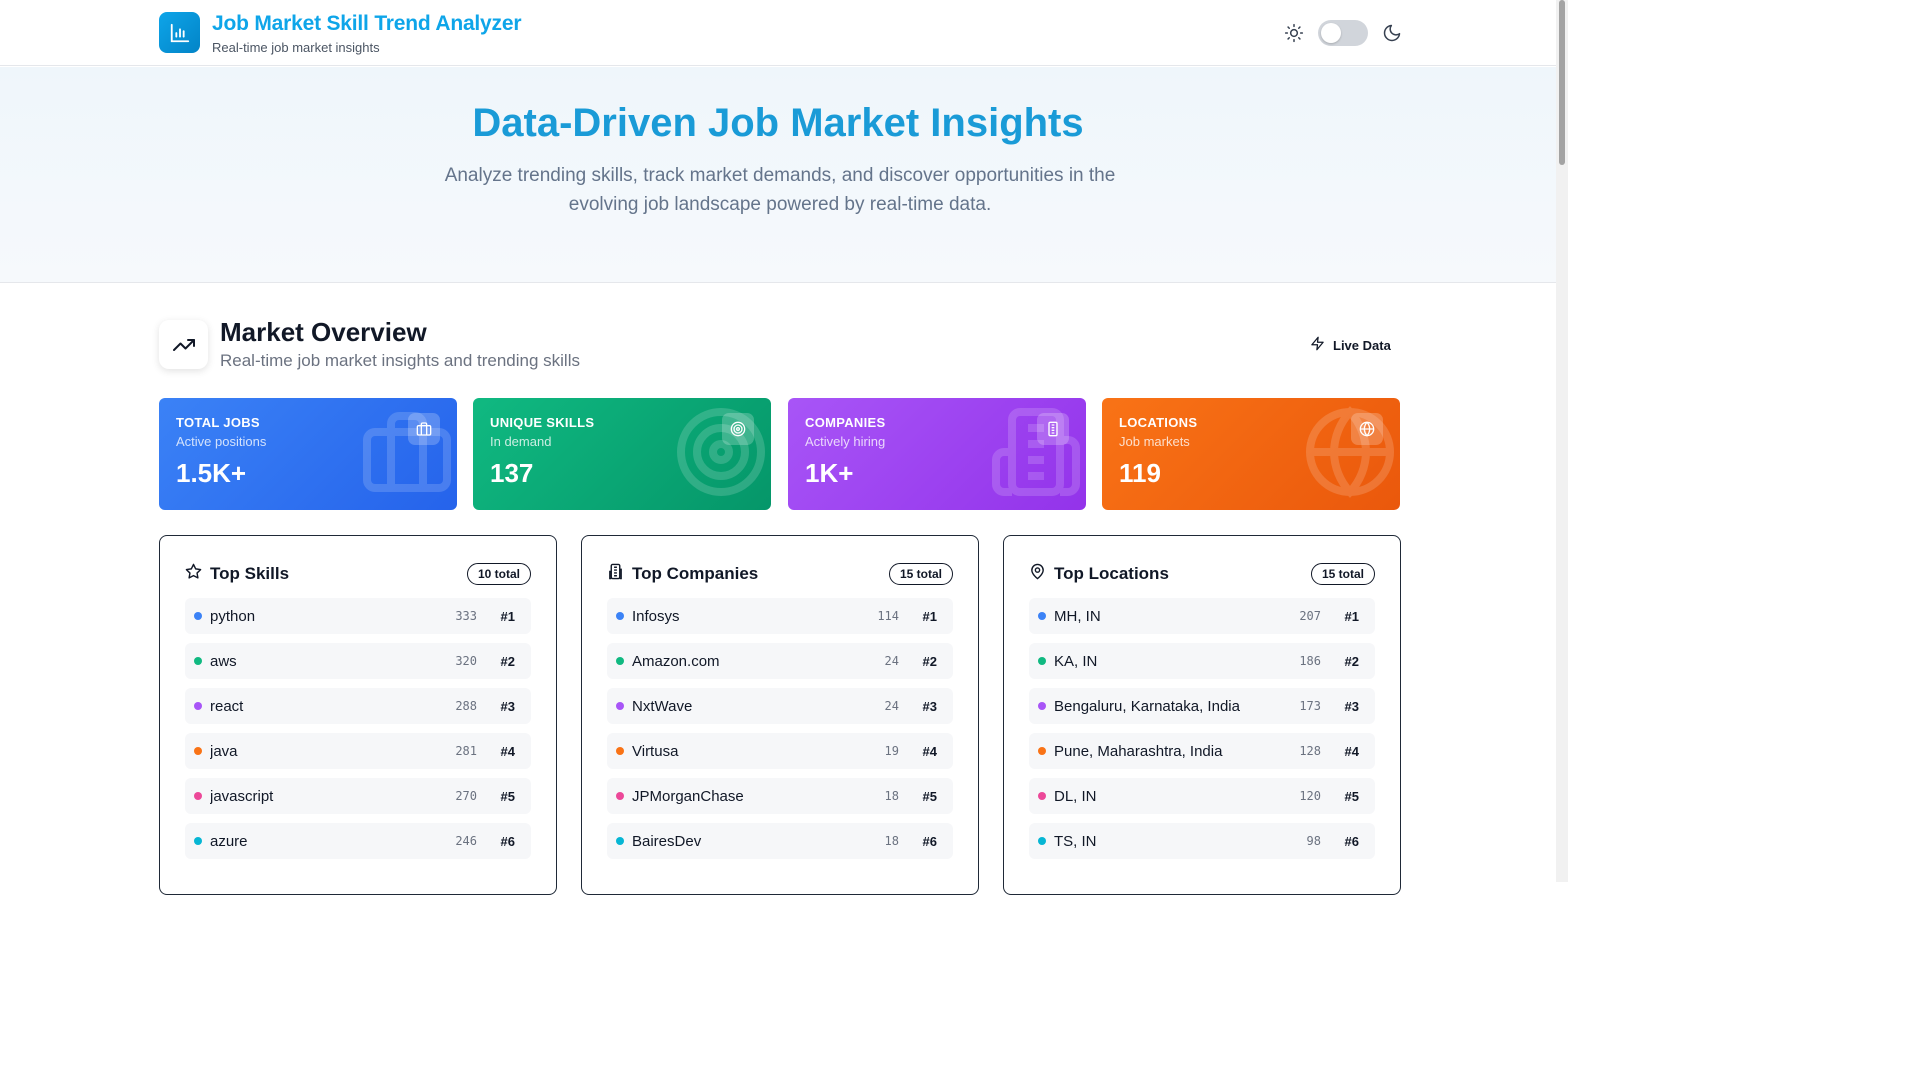  Describe the element at coordinates (780, 706) in the screenshot. I see `list-item: NxtWave 24 #3` at that location.